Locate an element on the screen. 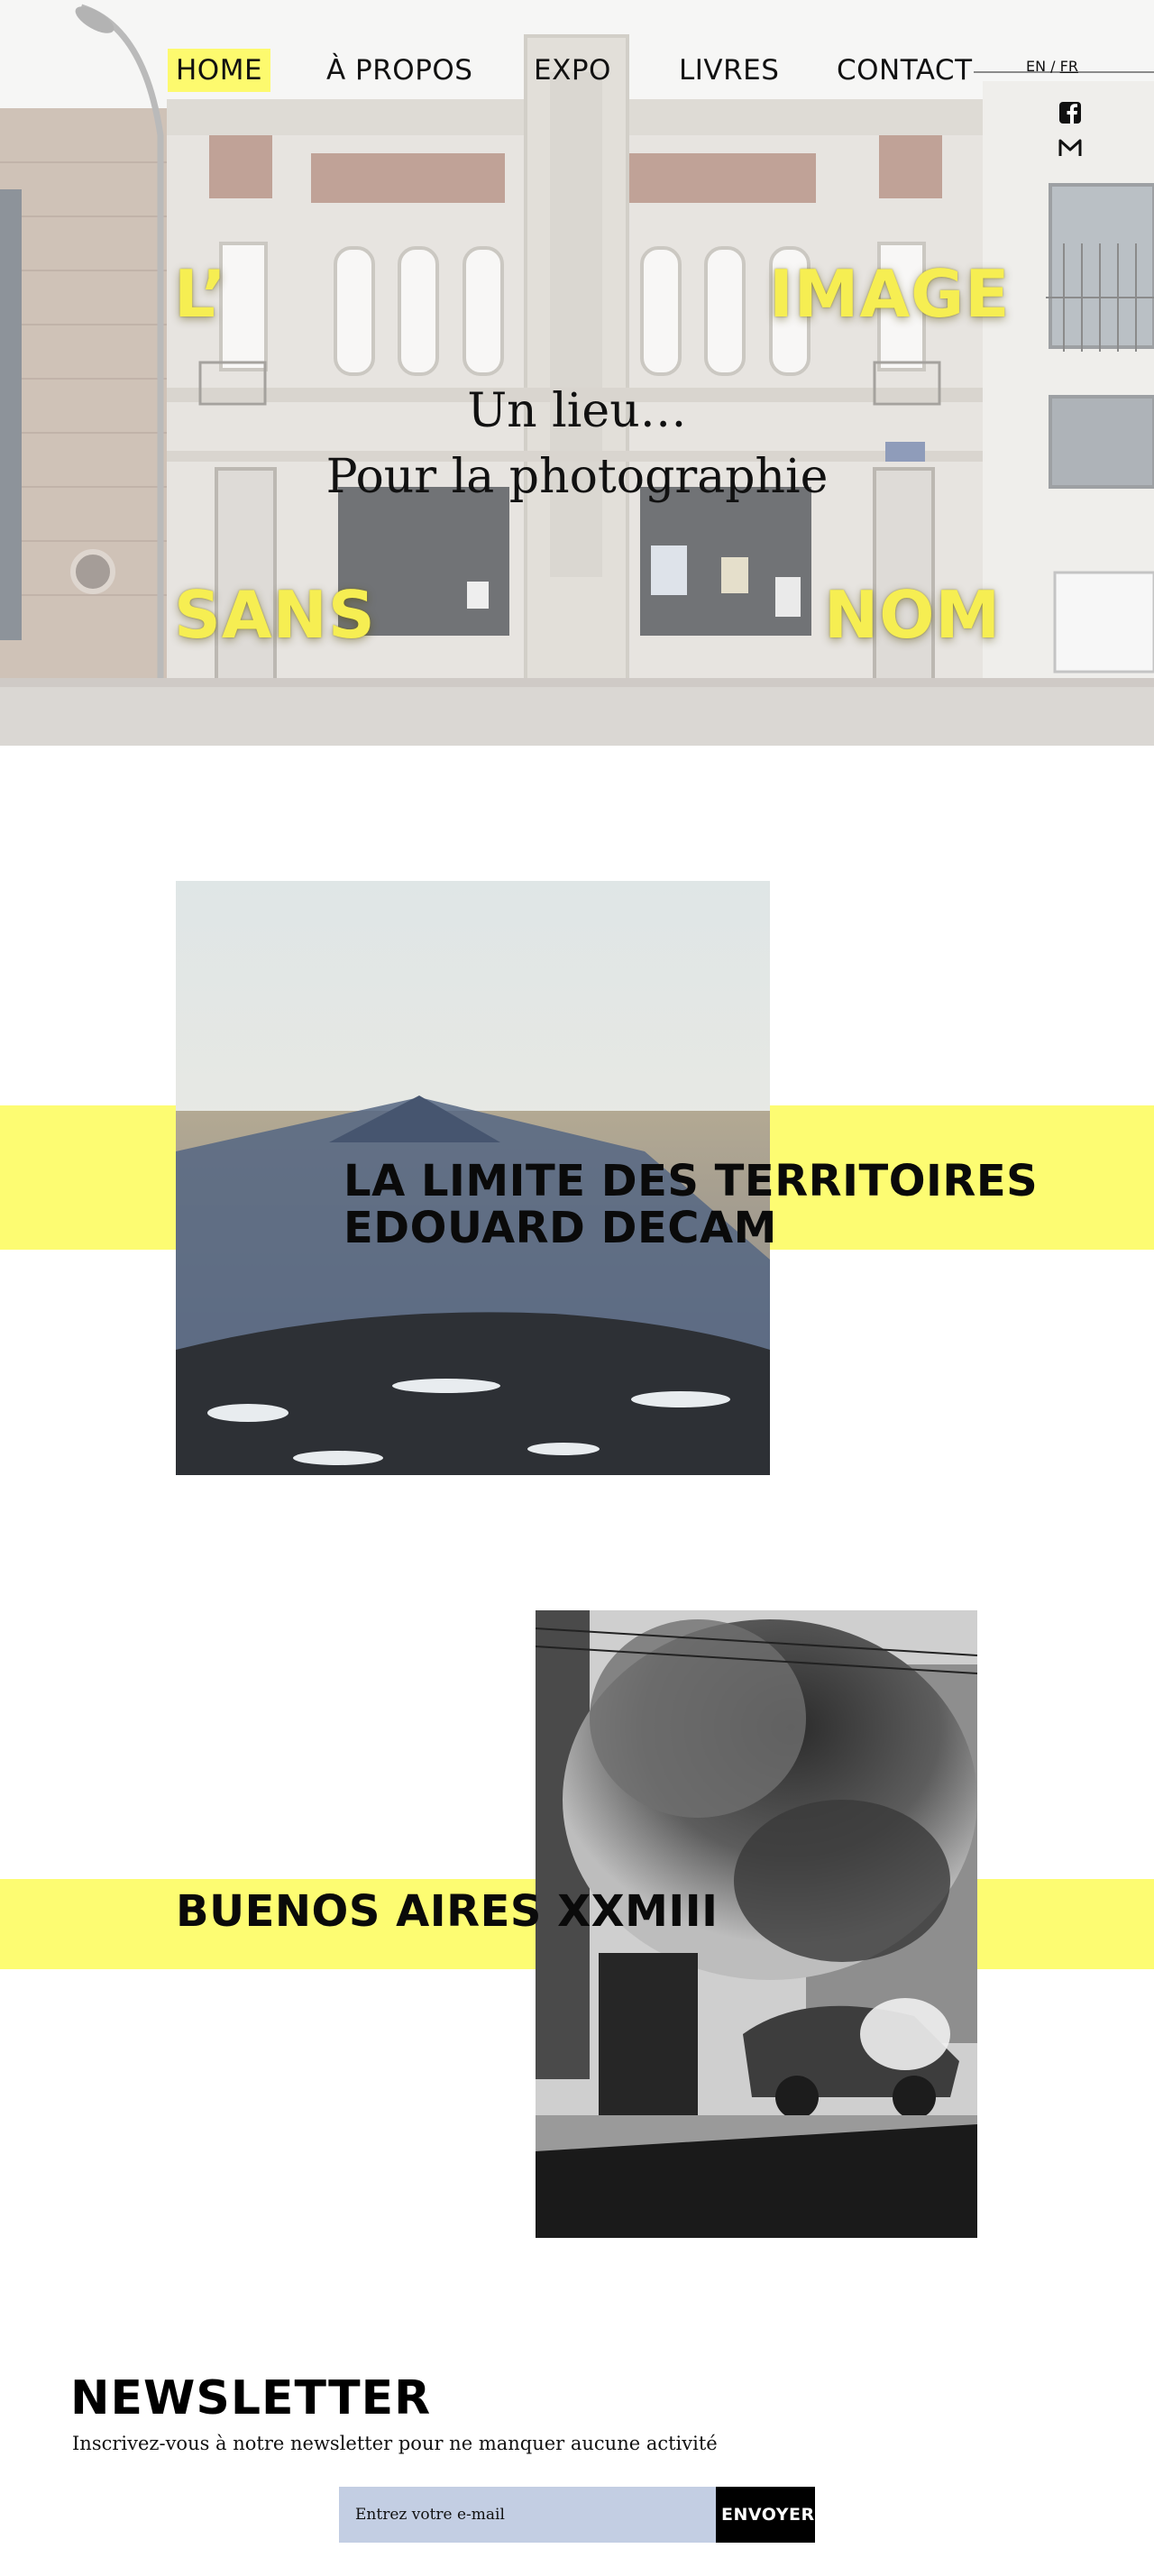 The height and width of the screenshot is (2576, 1154). newsletter-email-input is located at coordinates (527, 2515).